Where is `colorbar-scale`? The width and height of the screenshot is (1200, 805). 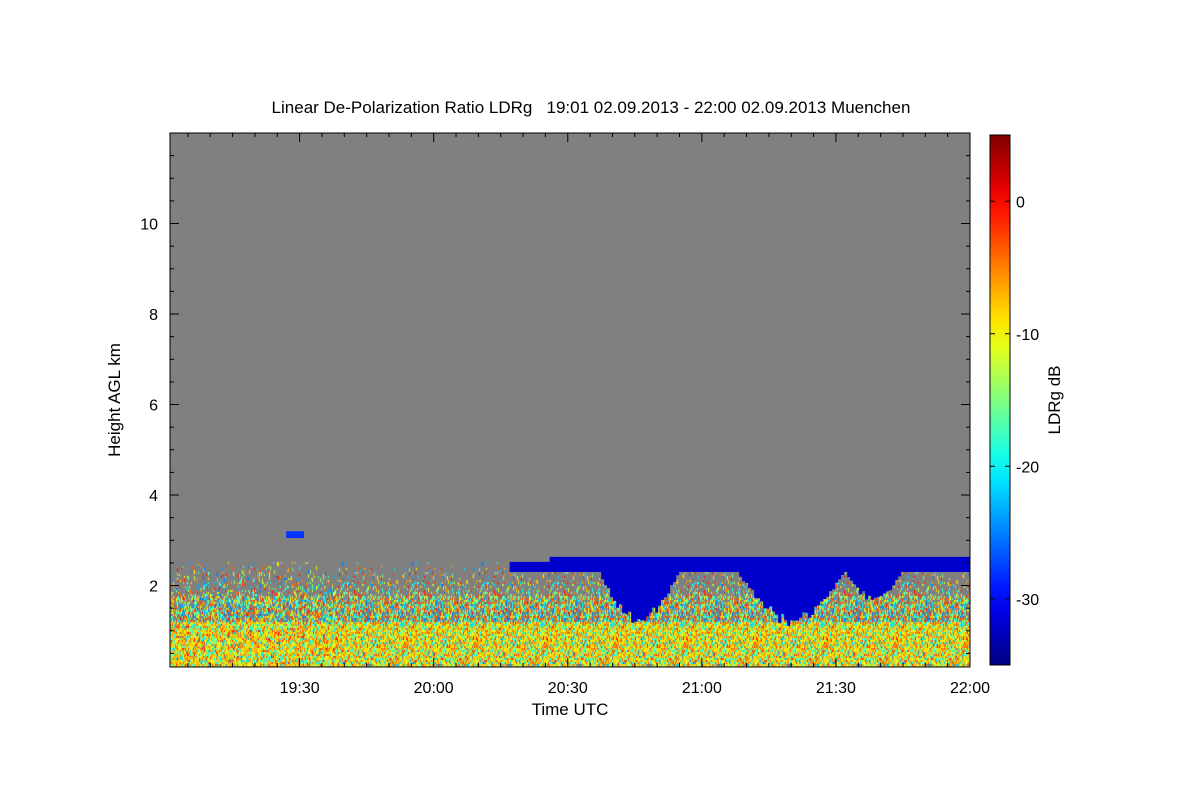
colorbar-scale is located at coordinates (1000, 400).